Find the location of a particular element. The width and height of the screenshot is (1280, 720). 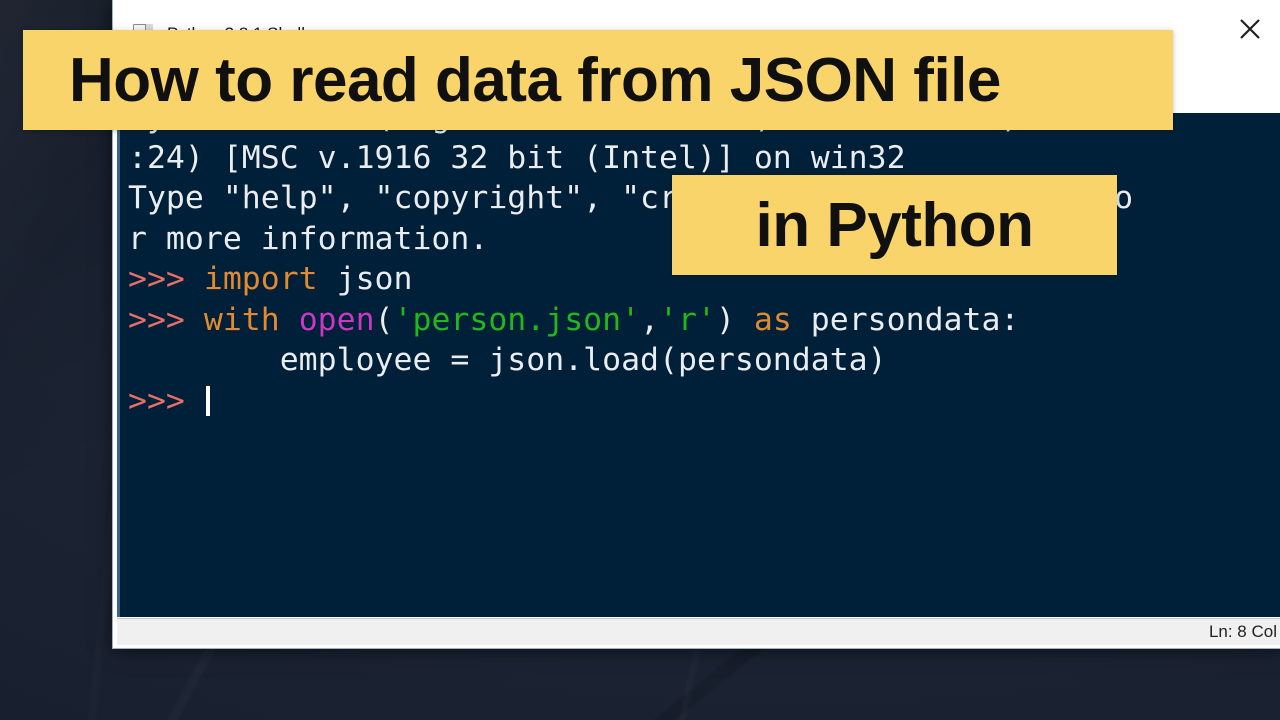

shell-token: 'r' is located at coordinates (687, 319).